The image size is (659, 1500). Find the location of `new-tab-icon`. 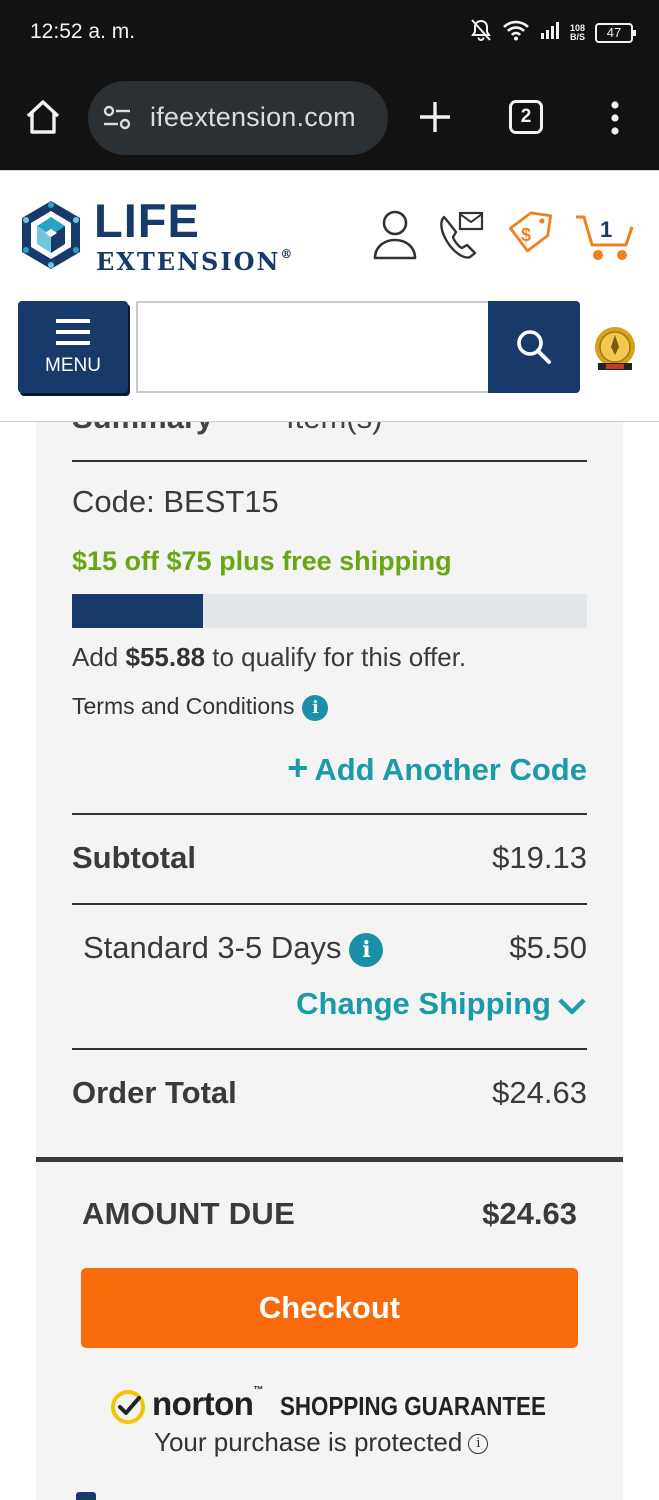

new-tab-icon is located at coordinates (435, 117).